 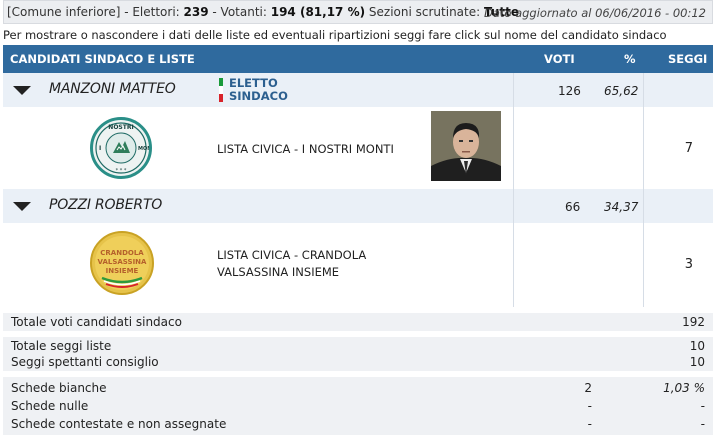 I want to click on candidate-photo, so click(x=466, y=146).